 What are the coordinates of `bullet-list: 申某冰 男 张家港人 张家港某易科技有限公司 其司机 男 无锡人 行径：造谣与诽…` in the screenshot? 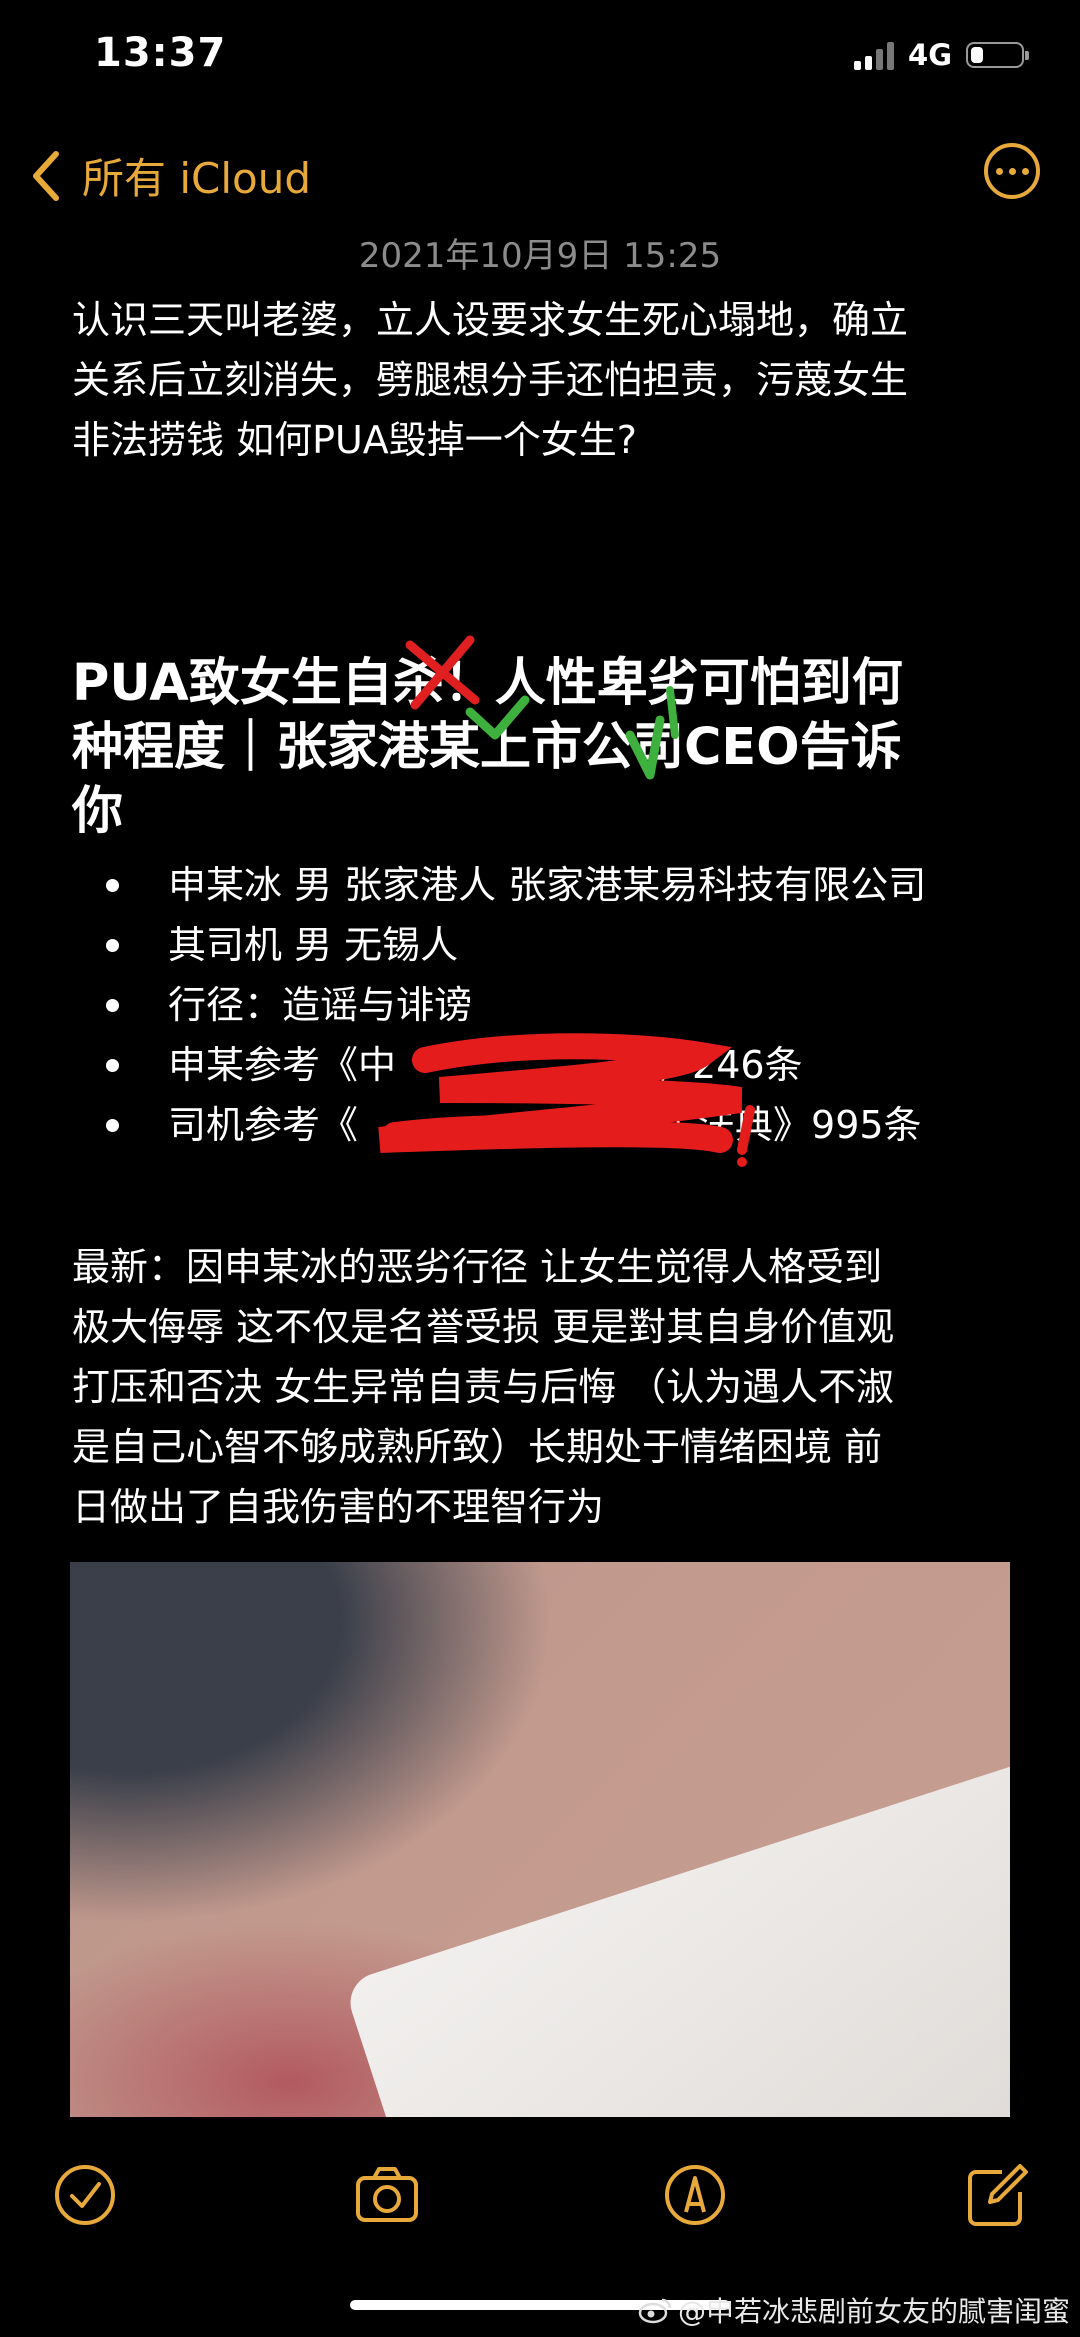 It's located at (580, 1005).